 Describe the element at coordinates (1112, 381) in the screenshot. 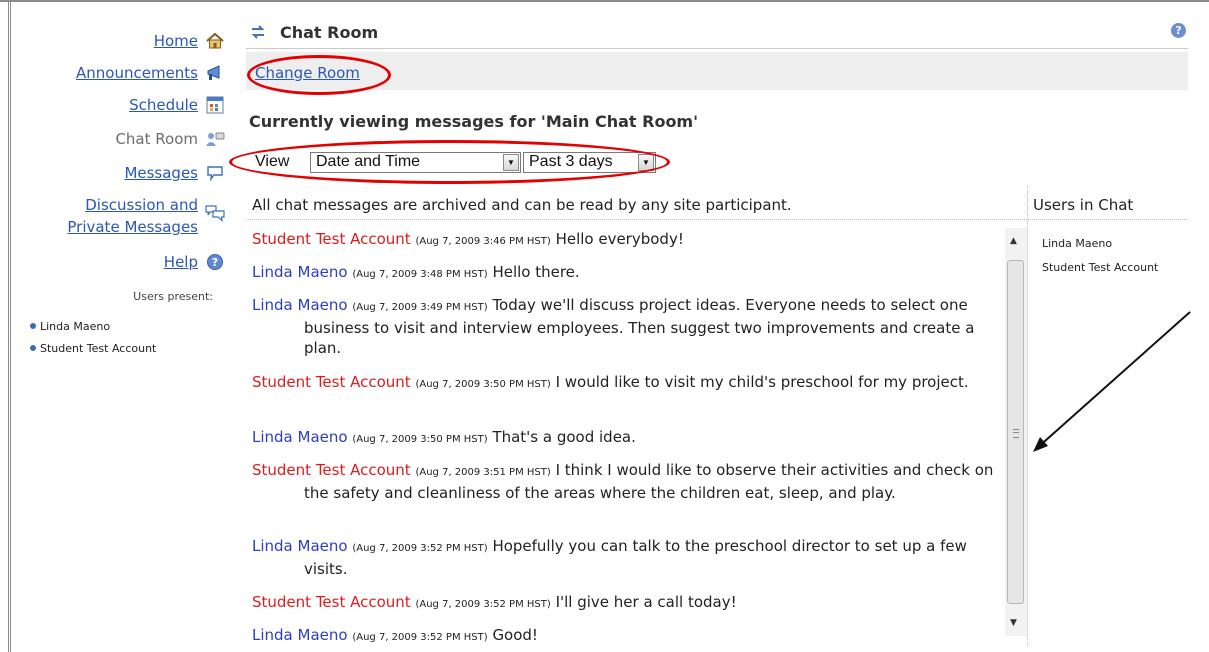

I see `annotation-arrow` at that location.